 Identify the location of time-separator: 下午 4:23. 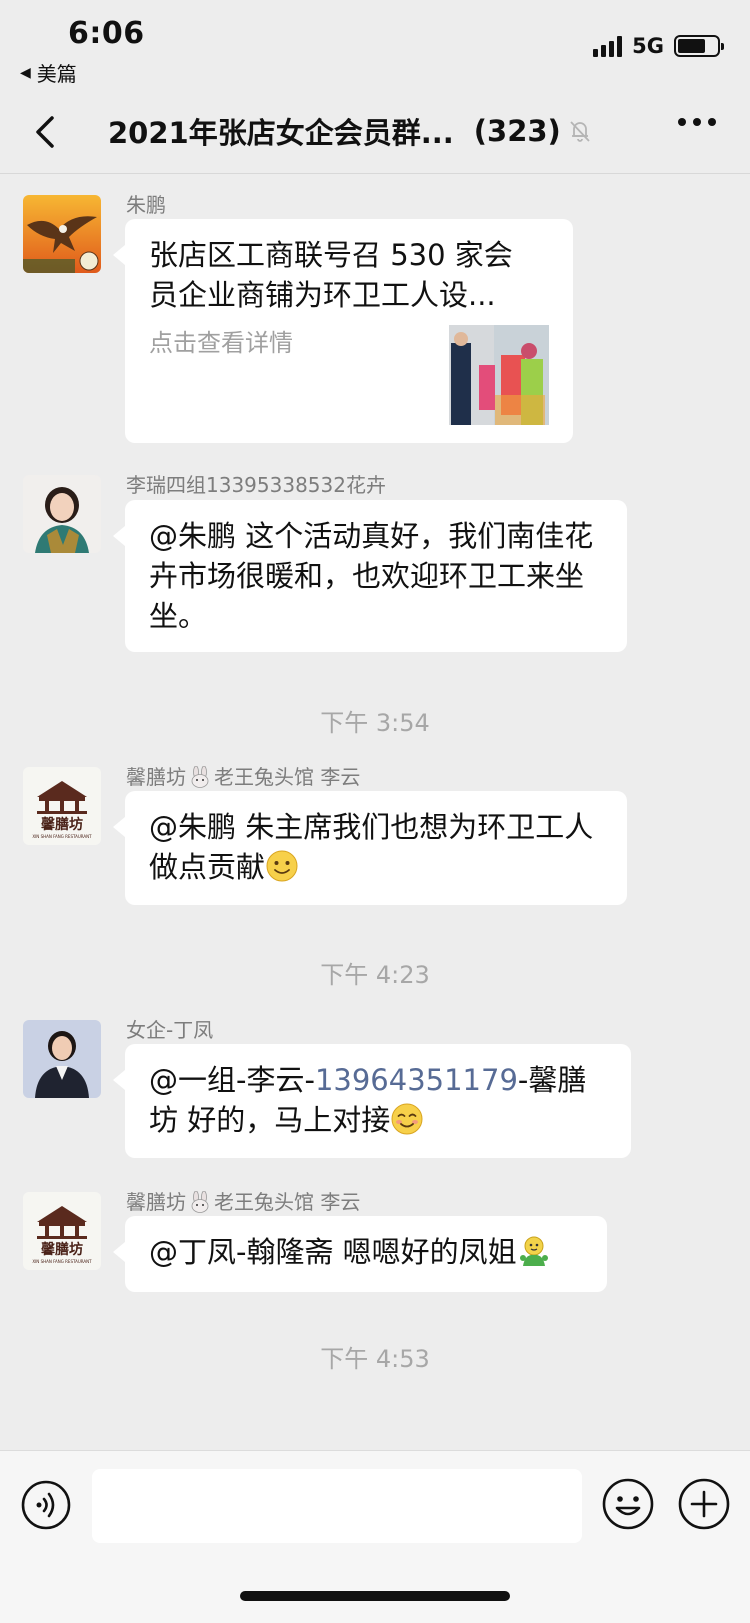
(375, 975).